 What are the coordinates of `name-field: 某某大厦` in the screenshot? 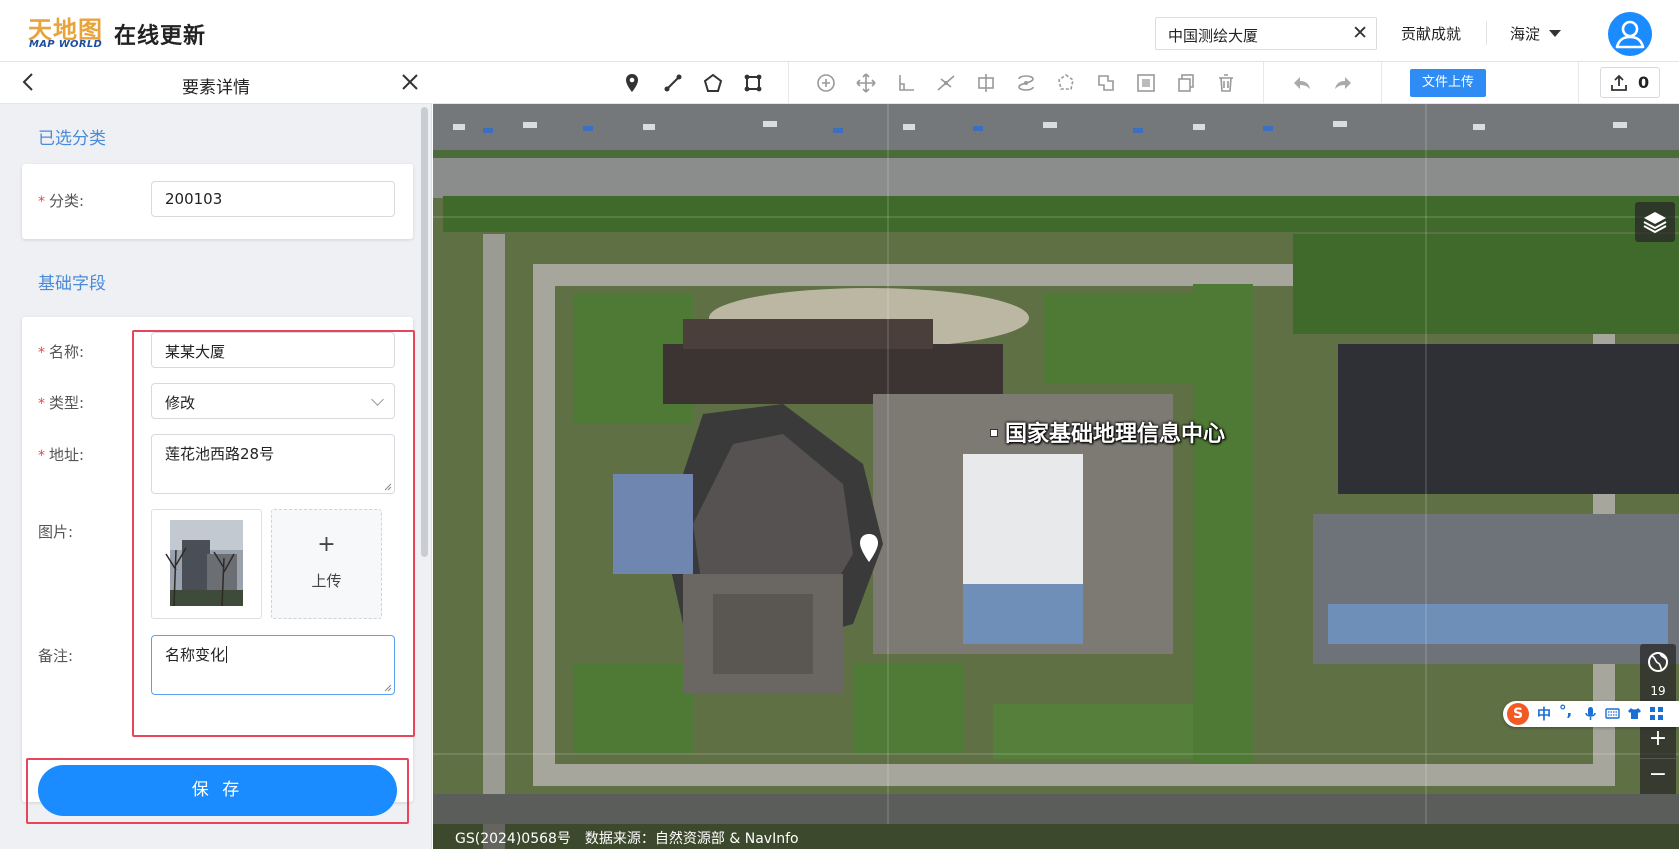 It's located at (273, 350).